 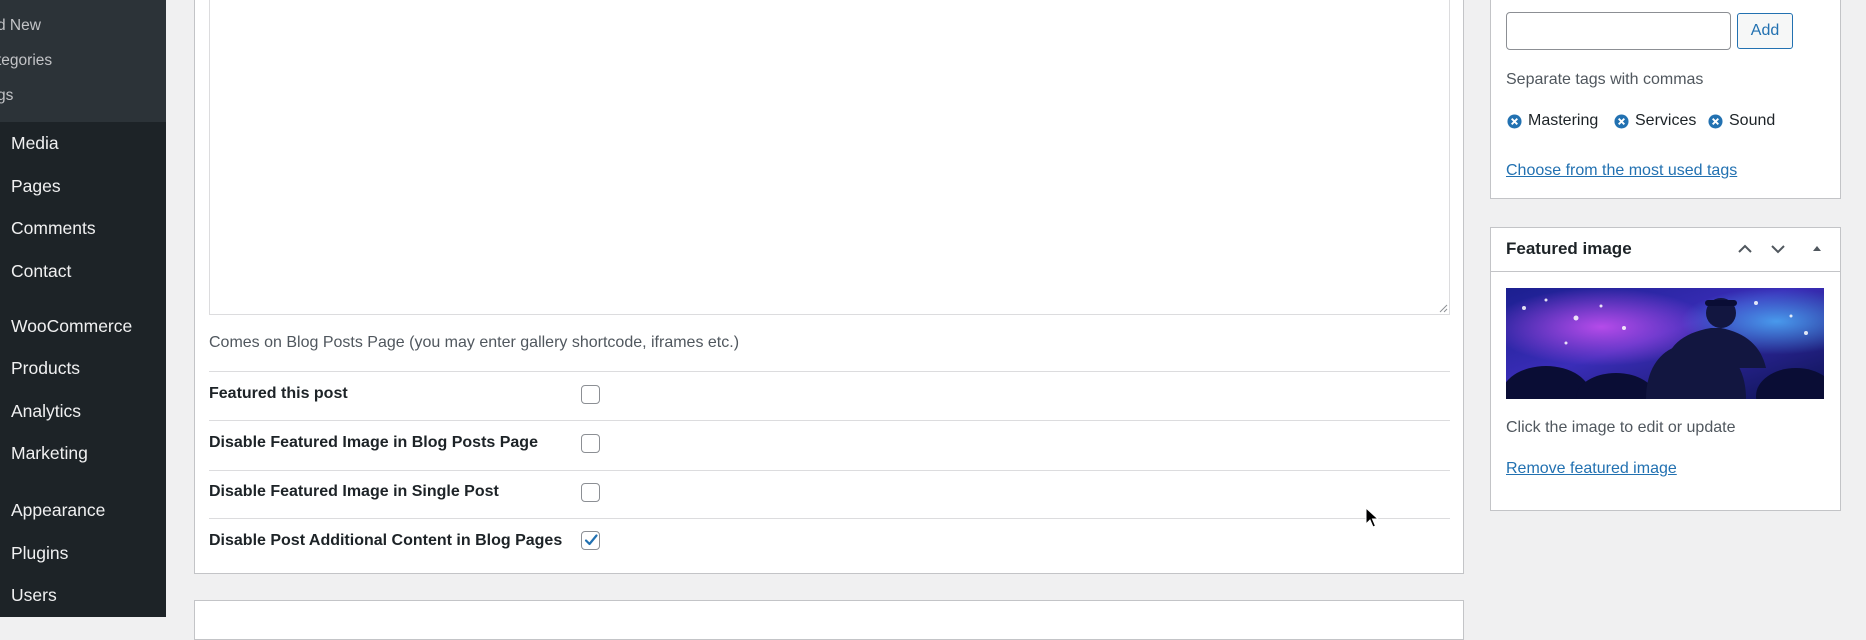 What do you see at coordinates (1817, 249) in the screenshot?
I see `collapse-toggle-icon` at bounding box center [1817, 249].